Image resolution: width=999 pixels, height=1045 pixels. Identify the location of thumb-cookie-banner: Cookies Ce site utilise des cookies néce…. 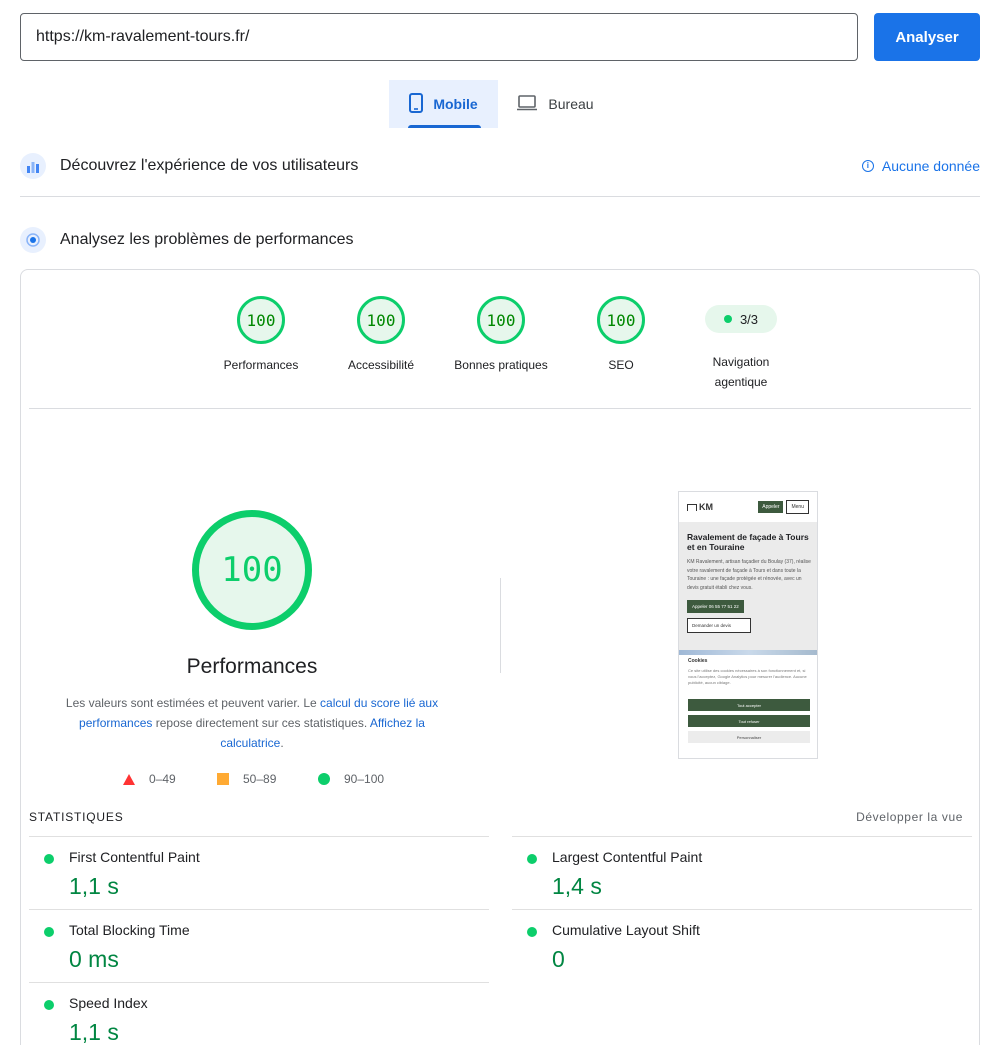
(748, 706).